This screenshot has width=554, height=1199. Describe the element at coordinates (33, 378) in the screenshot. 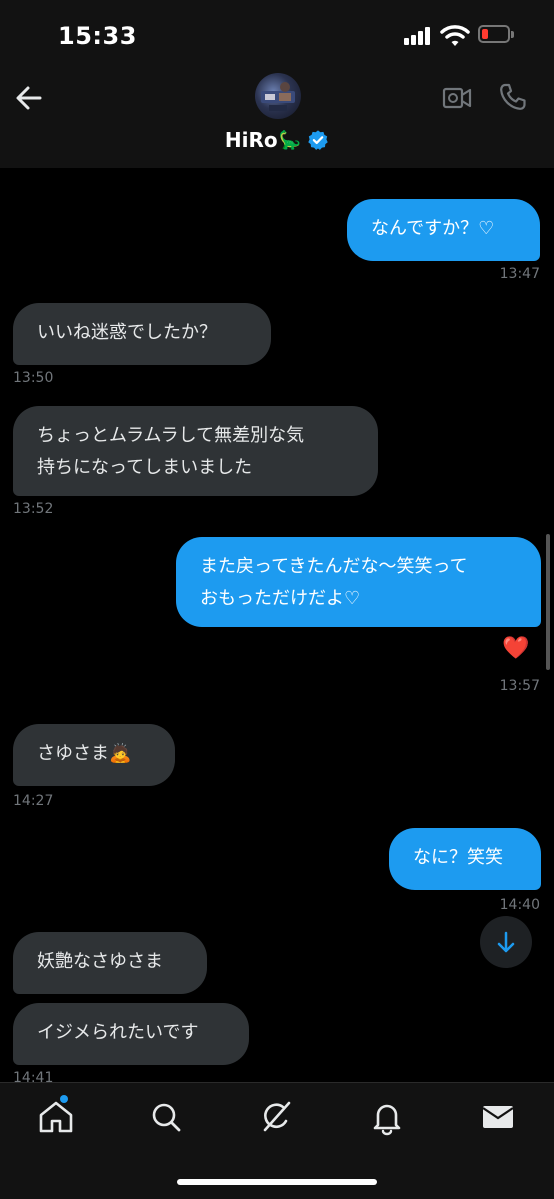

I see `message-timestamp: 13:50` at that location.